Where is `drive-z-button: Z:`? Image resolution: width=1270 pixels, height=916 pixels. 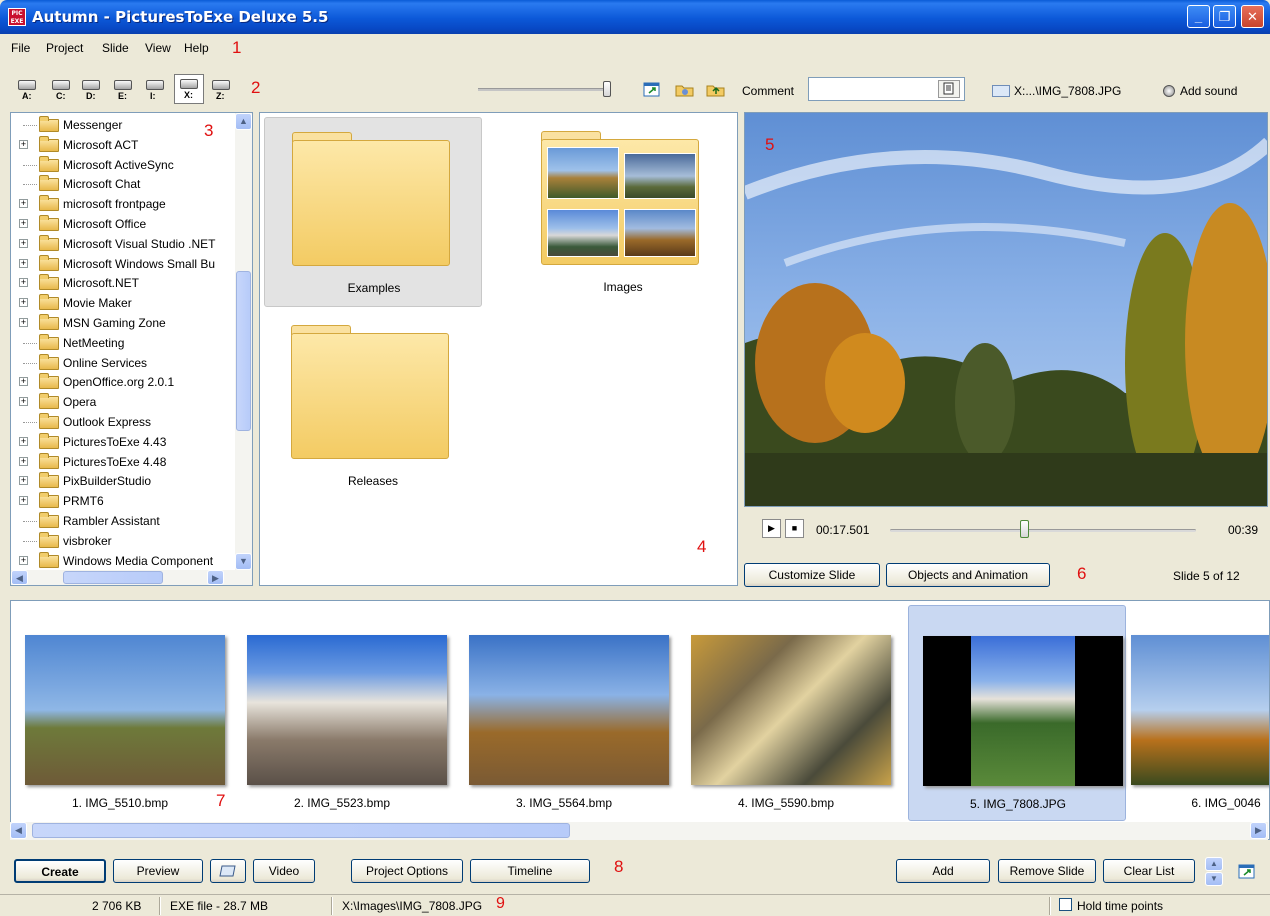 drive-z-button: Z: is located at coordinates (222, 89).